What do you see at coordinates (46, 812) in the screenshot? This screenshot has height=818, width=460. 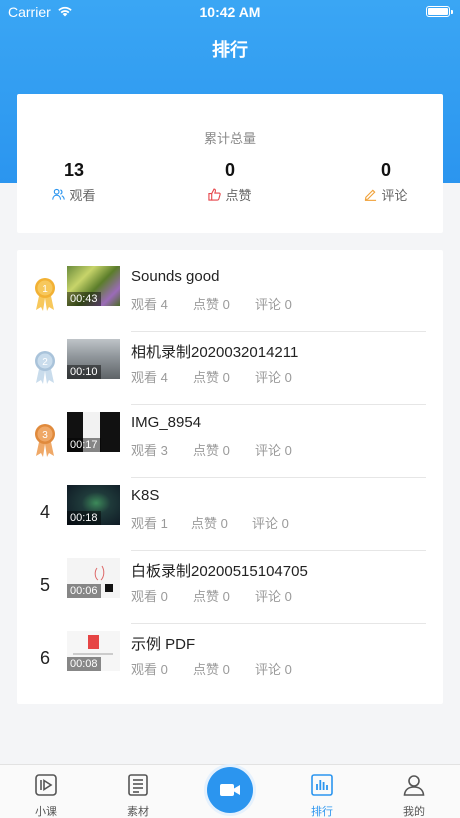 I see `tab-label: 小课` at bounding box center [46, 812].